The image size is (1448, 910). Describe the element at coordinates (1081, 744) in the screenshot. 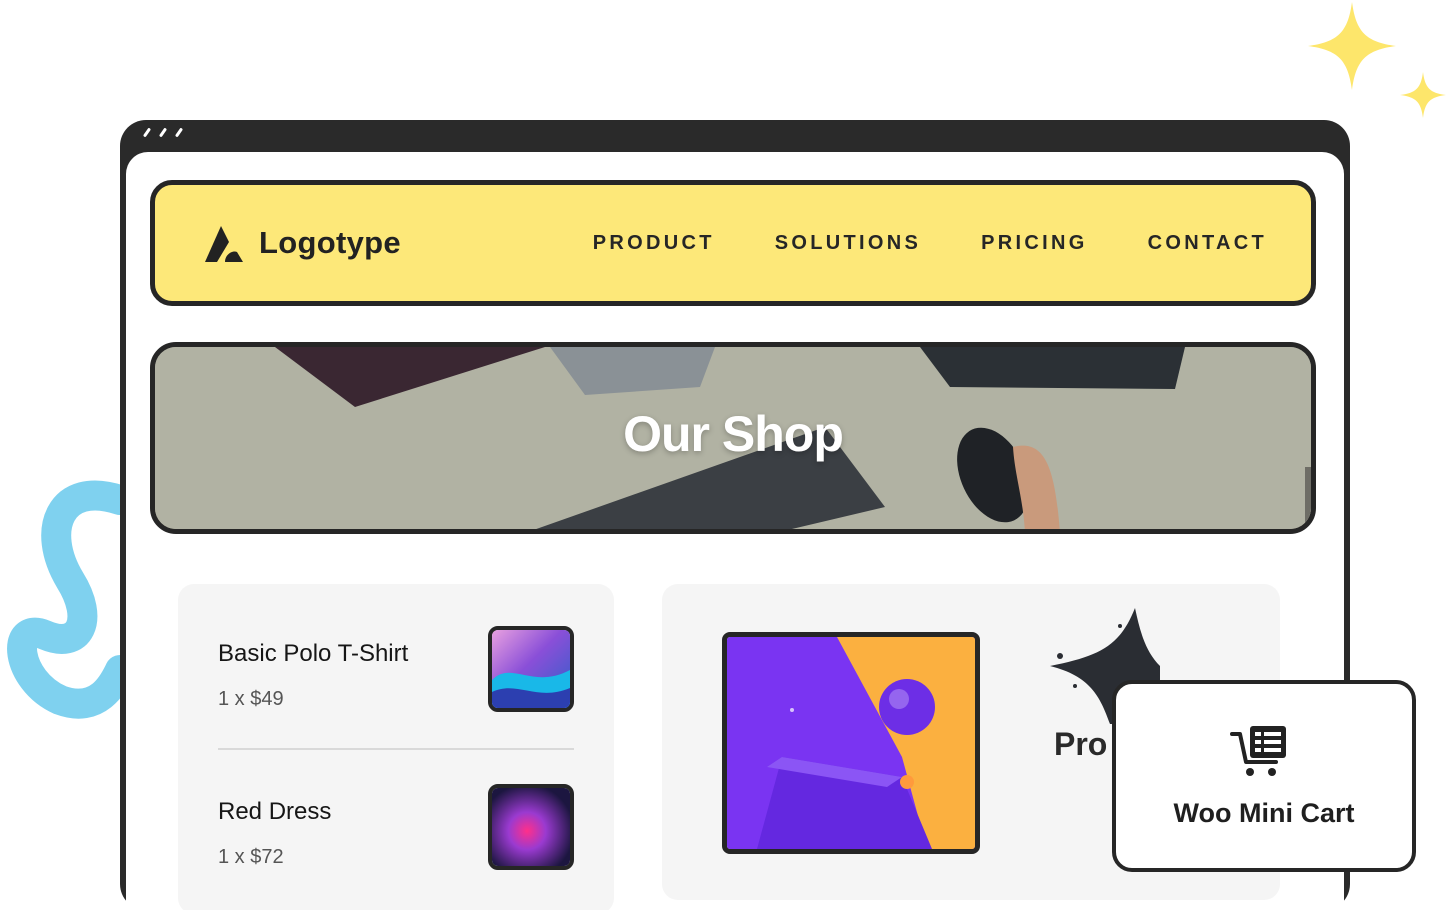

I see `product-title: Pro` at that location.